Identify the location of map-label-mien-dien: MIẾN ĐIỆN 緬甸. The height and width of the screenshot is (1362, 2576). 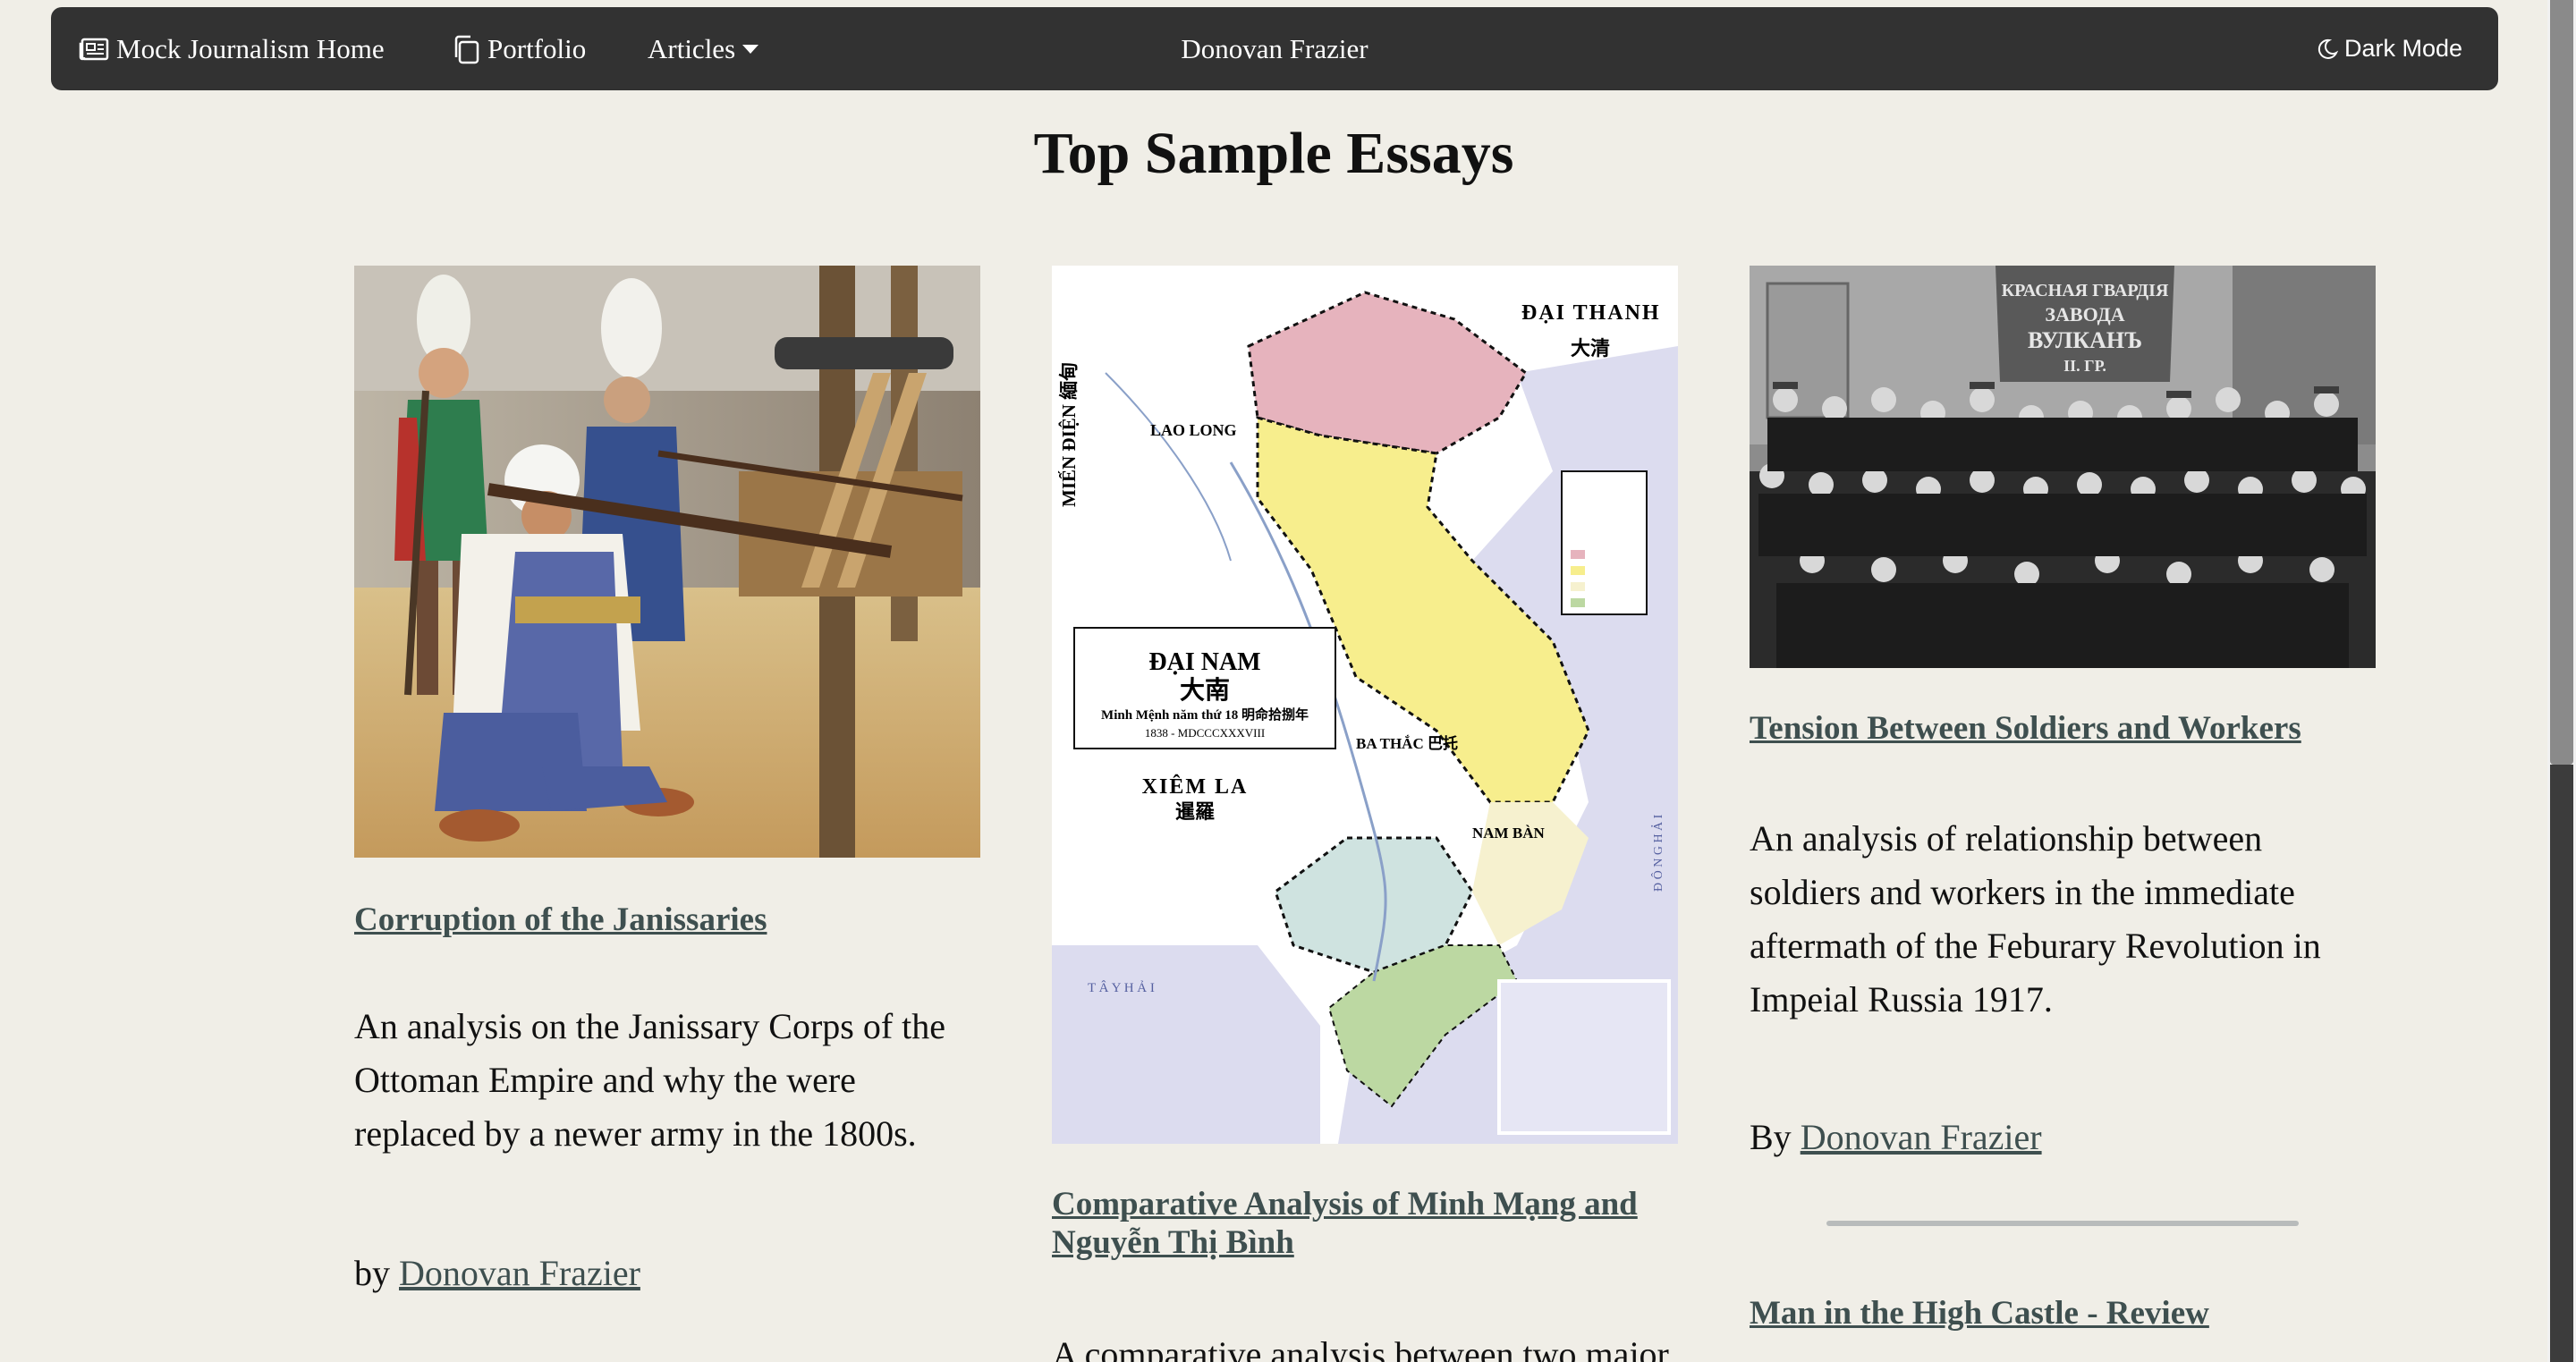
(1069, 434).